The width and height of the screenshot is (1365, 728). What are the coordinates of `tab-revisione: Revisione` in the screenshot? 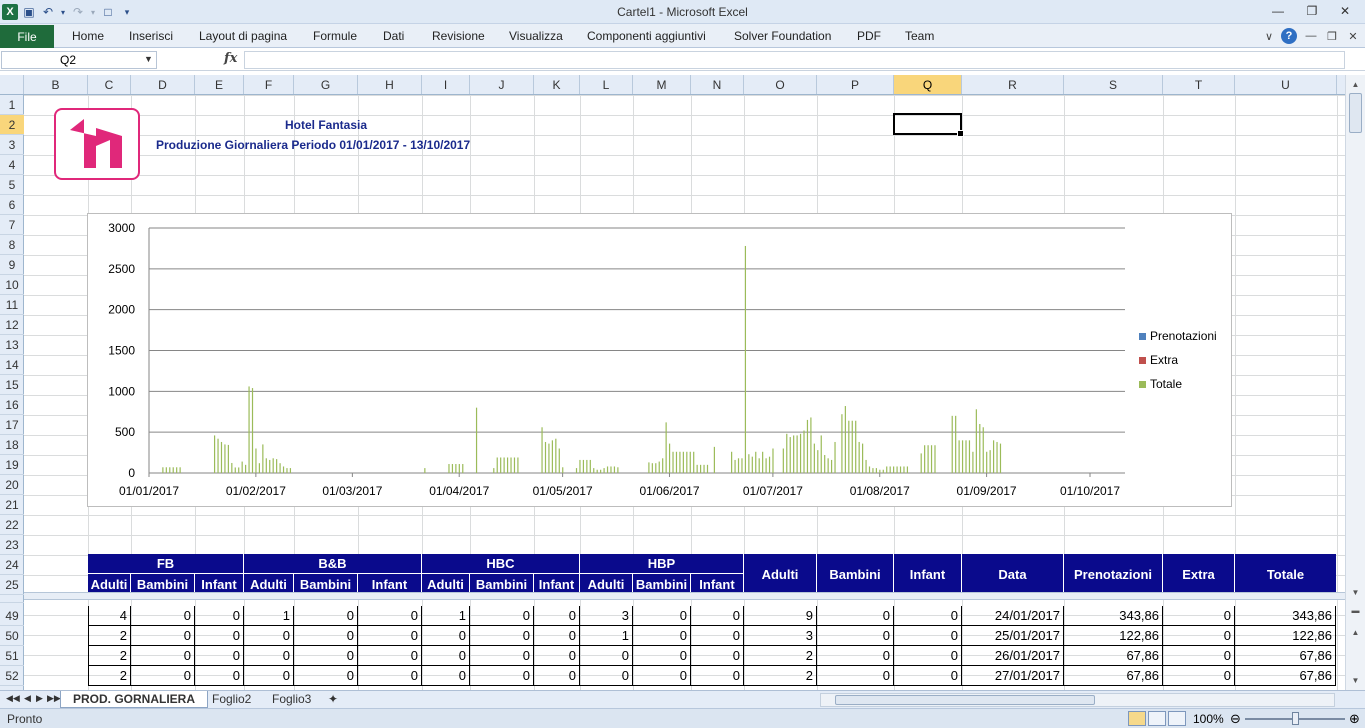 It's located at (458, 36).